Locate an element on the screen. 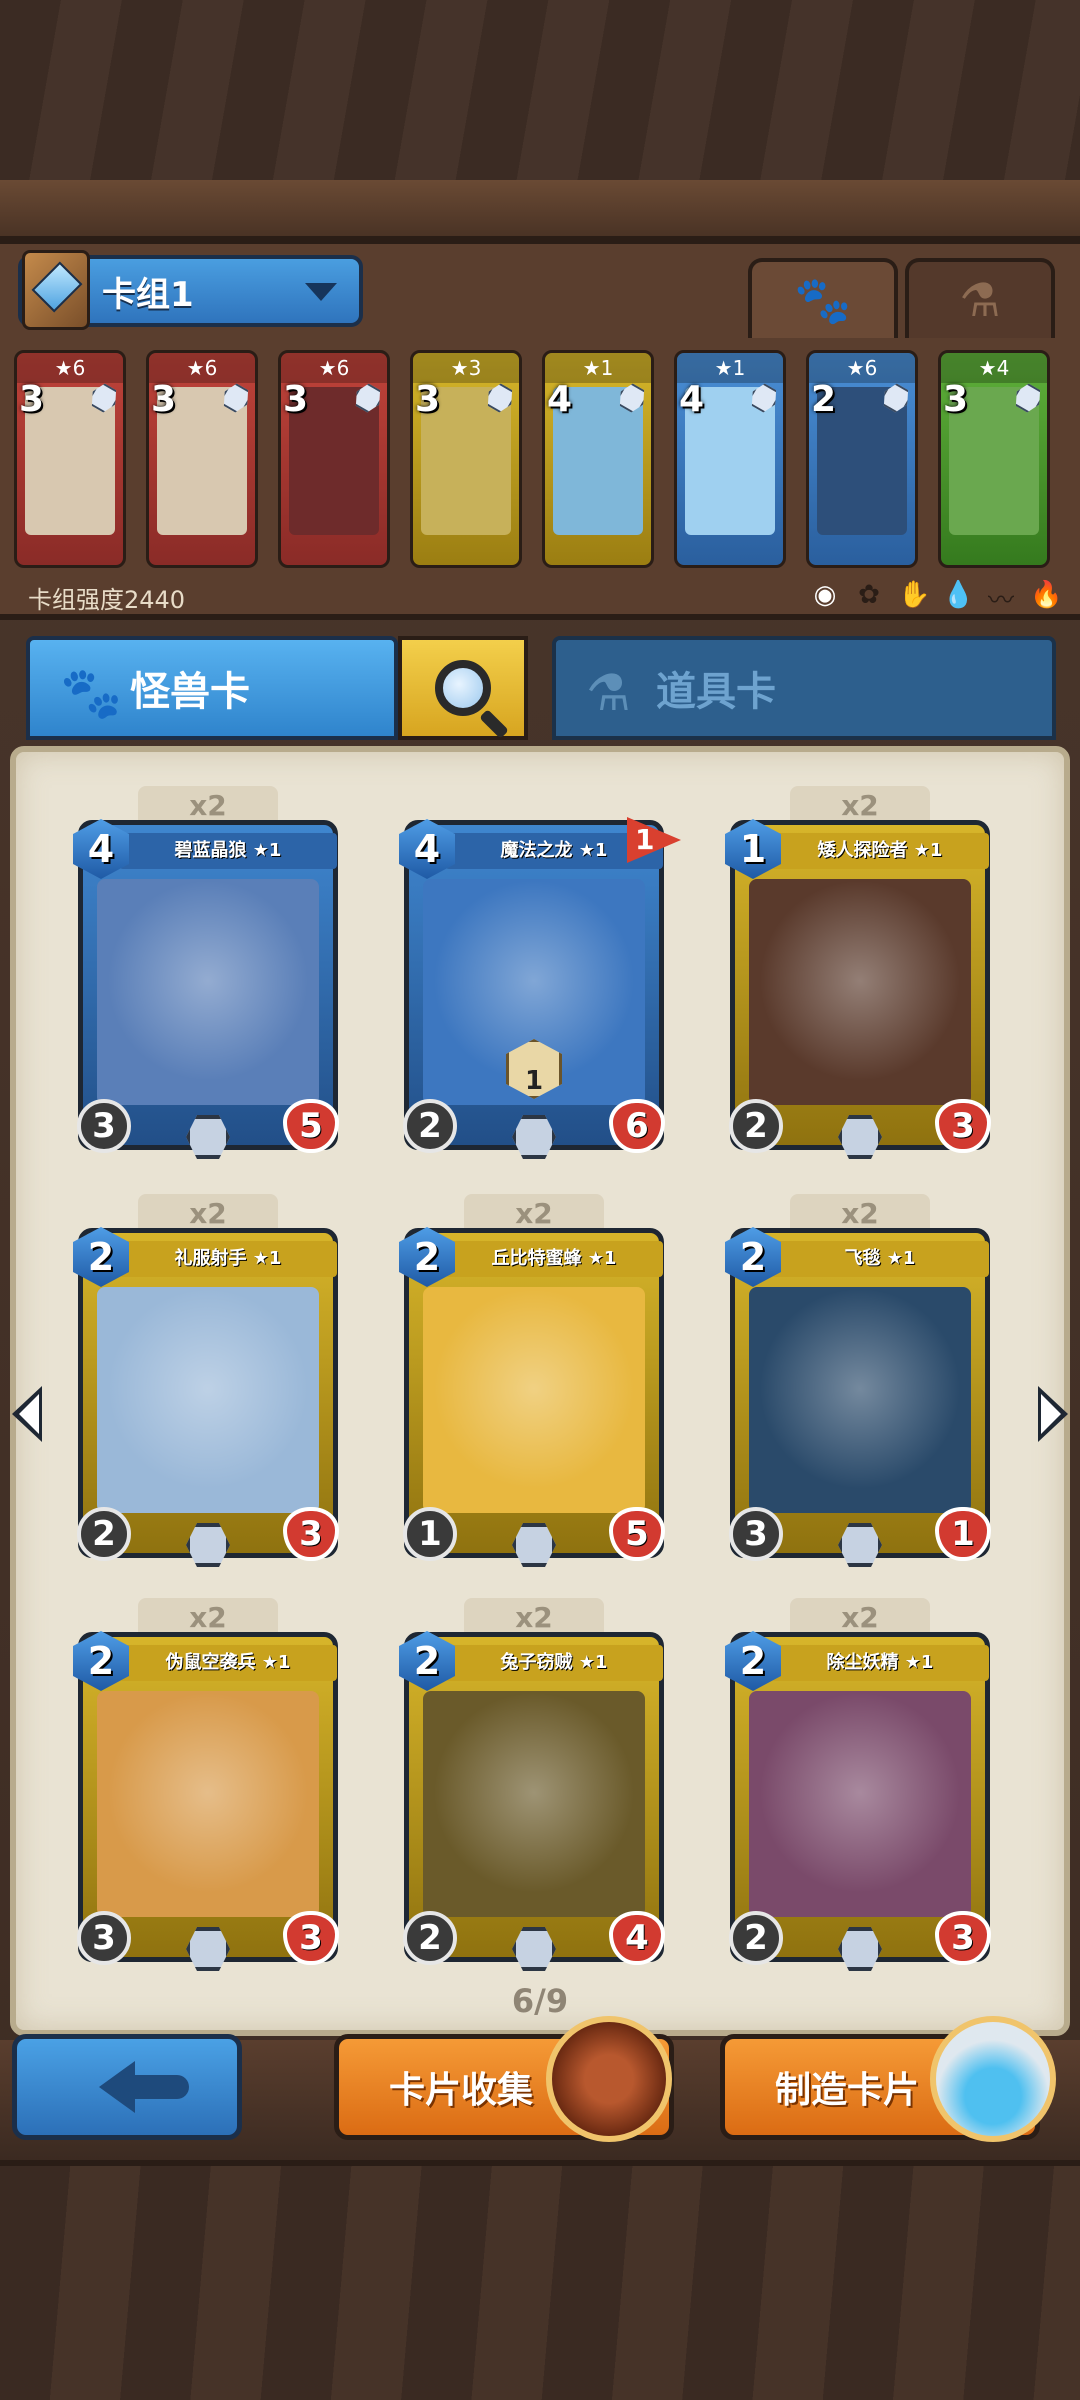 Image resolution: width=1080 pixels, height=2400 pixels. tab-item-deck: ⚗ is located at coordinates (980, 298).